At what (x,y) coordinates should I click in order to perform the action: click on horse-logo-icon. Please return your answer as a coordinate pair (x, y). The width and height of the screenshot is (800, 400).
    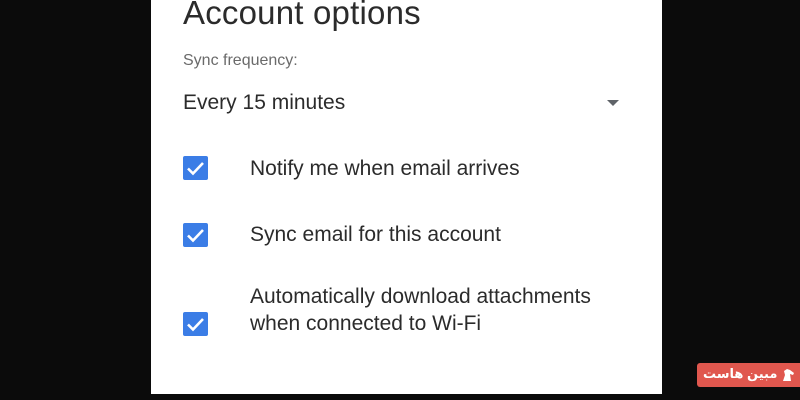
    Looking at the image, I should click on (789, 376).